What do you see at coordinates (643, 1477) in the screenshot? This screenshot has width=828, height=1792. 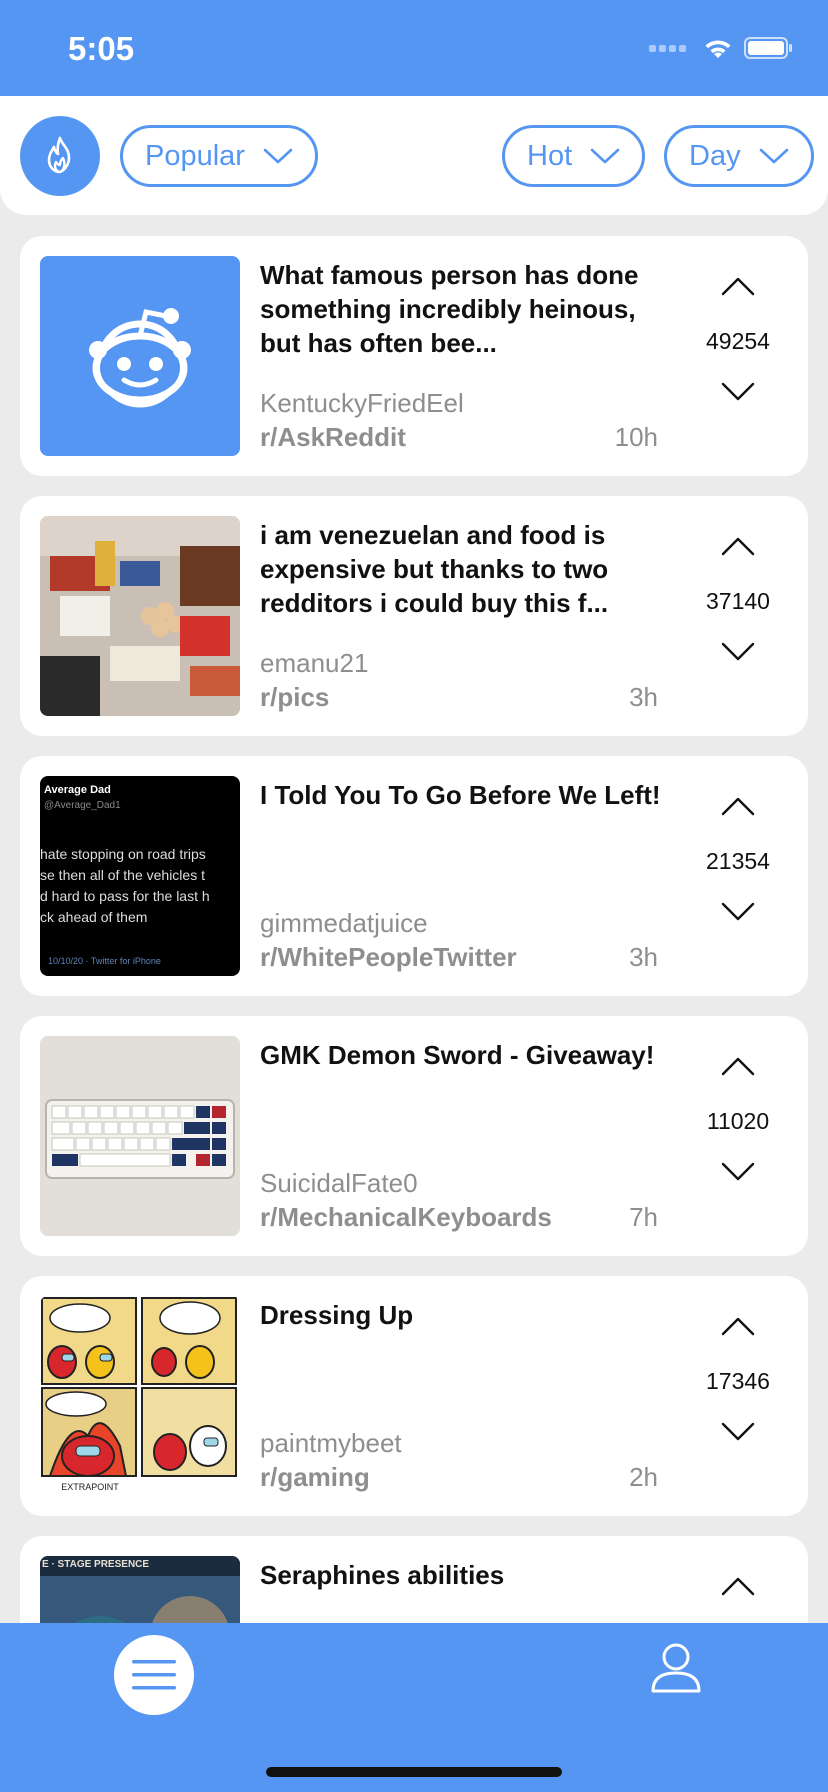 I see `post-age: 2h` at bounding box center [643, 1477].